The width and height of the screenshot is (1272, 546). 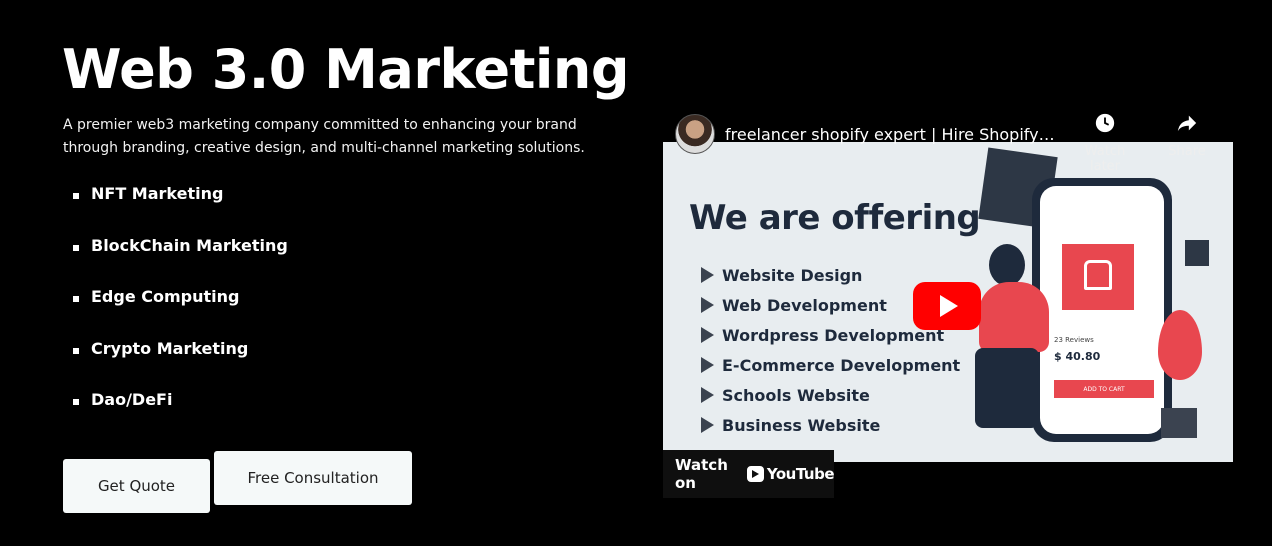 I want to click on price-text: $ 40.80, so click(x=1077, y=356).